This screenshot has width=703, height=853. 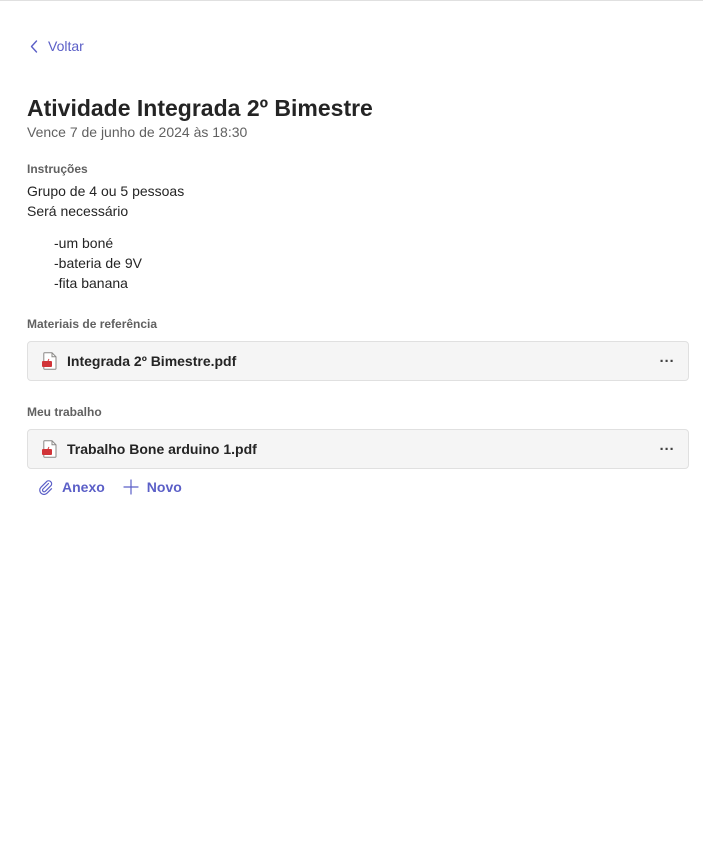 I want to click on attach-button: Anexo, so click(x=71, y=487).